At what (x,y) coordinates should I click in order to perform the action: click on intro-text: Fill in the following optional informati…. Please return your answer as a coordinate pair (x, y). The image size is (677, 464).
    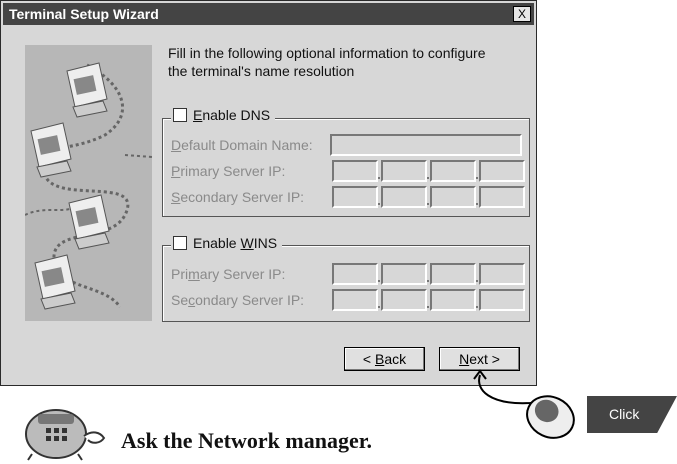
    Looking at the image, I should click on (348, 62).